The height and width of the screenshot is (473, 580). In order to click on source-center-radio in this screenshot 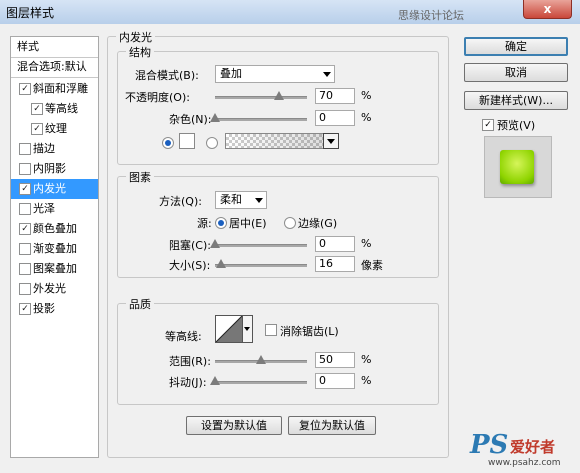, I will do `click(221, 223)`.